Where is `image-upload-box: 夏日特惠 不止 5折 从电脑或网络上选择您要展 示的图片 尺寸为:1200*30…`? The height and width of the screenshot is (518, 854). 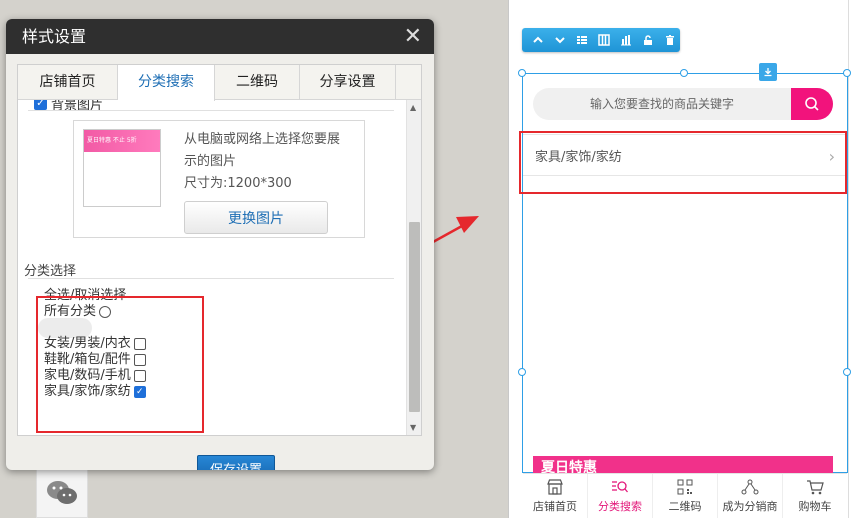
image-upload-box: 夏日特惠 不止 5折 从电脑或网络上选择您要展 示的图片 尺寸为:1200*30… is located at coordinates (219, 179).